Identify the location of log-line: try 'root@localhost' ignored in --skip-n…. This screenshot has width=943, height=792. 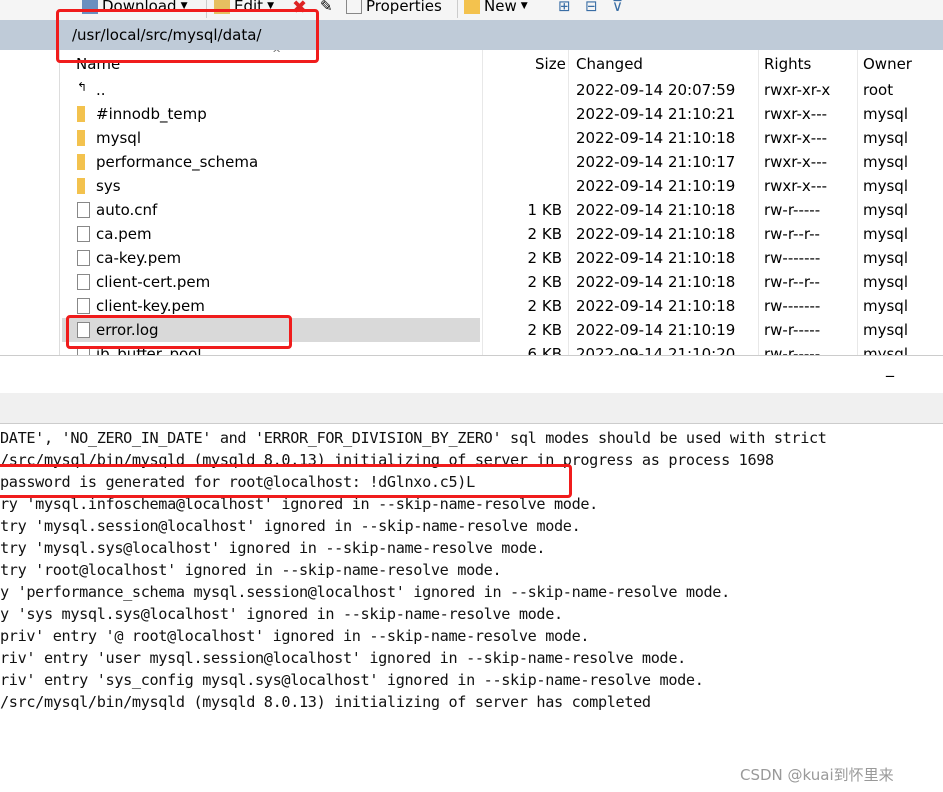
(251, 570).